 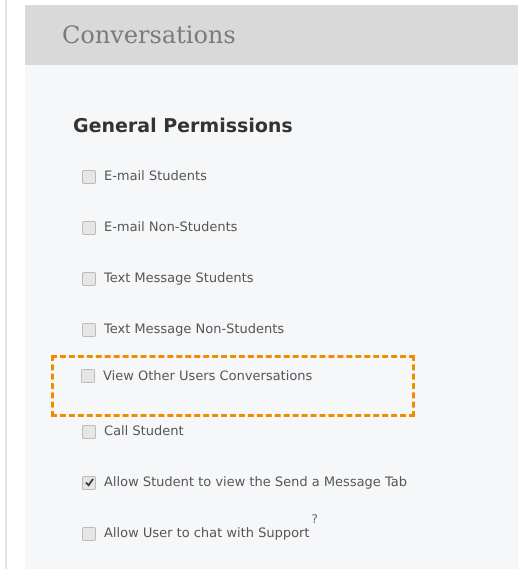 I want to click on checkbox-label: Text Message Non-Students, so click(x=194, y=329).